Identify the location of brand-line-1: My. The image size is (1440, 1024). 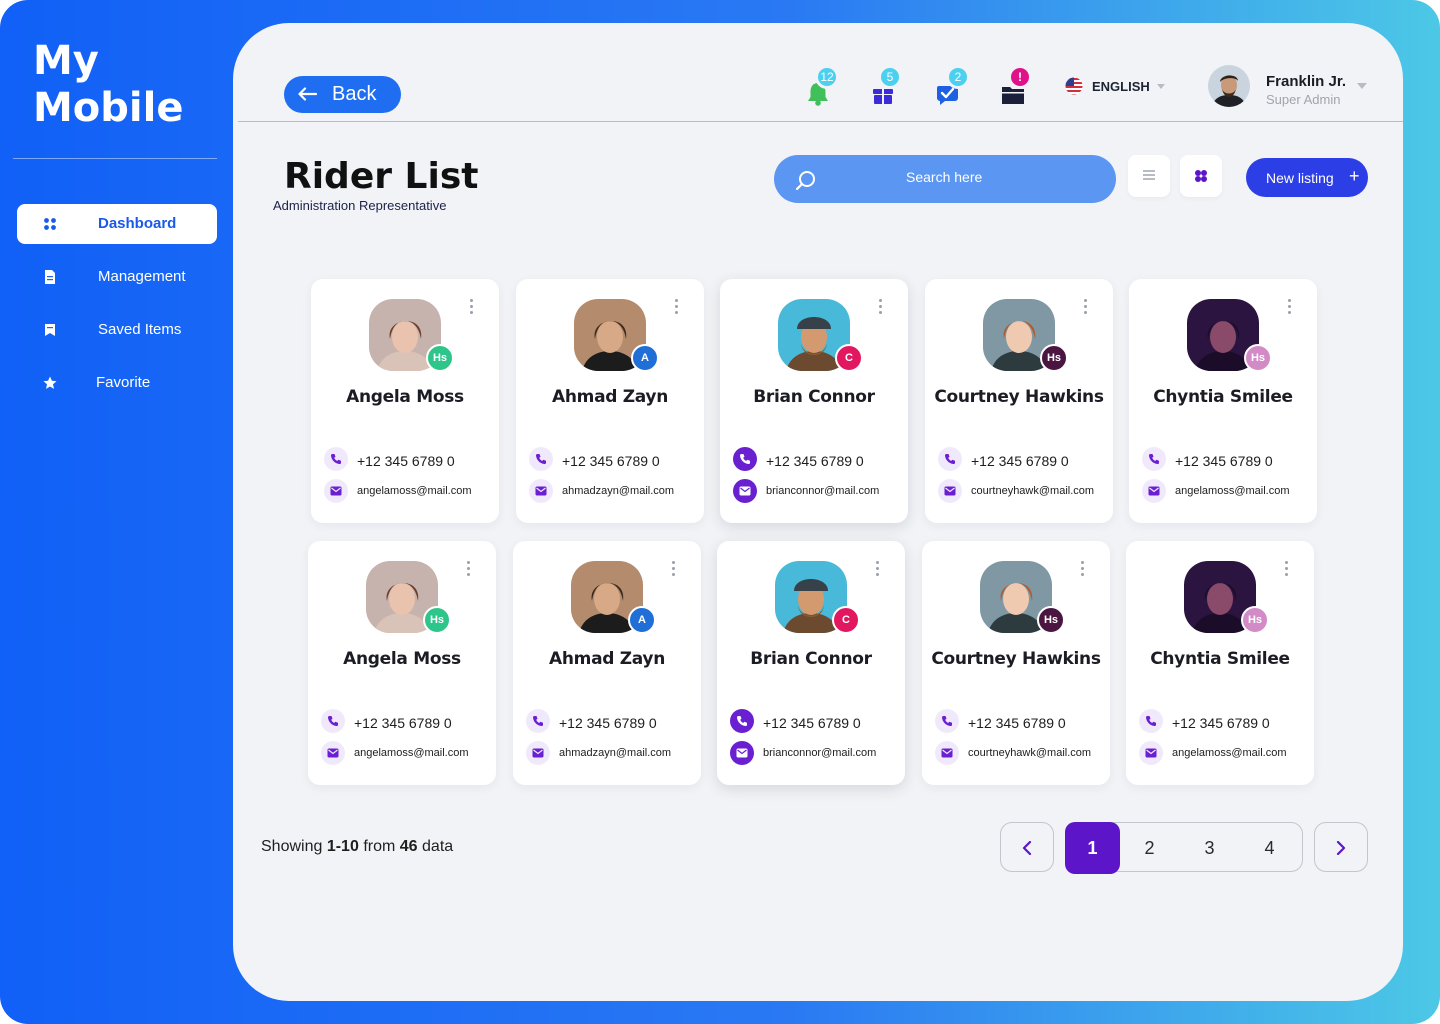
(66, 61).